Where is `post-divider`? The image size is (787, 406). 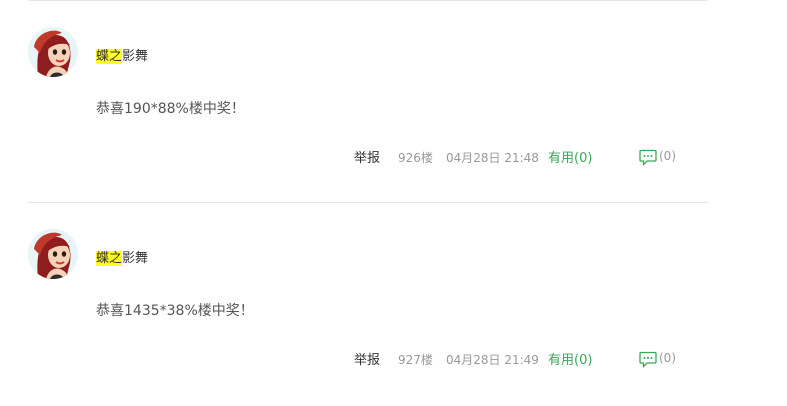
post-divider is located at coordinates (368, 202).